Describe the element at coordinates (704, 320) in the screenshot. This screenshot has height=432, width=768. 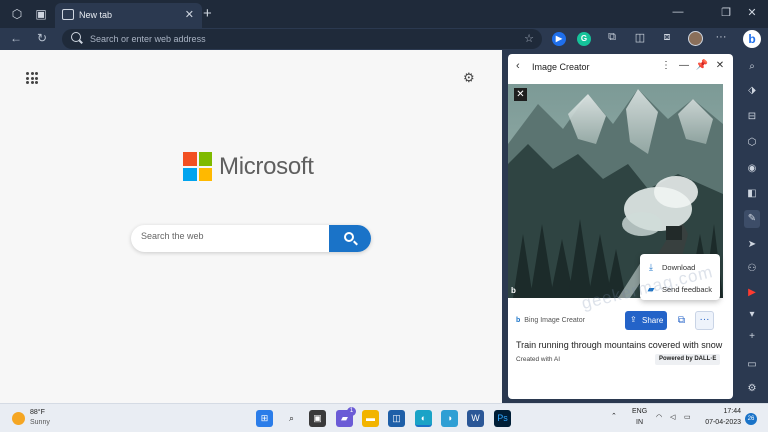
I see `more-options-button: ···` at that location.